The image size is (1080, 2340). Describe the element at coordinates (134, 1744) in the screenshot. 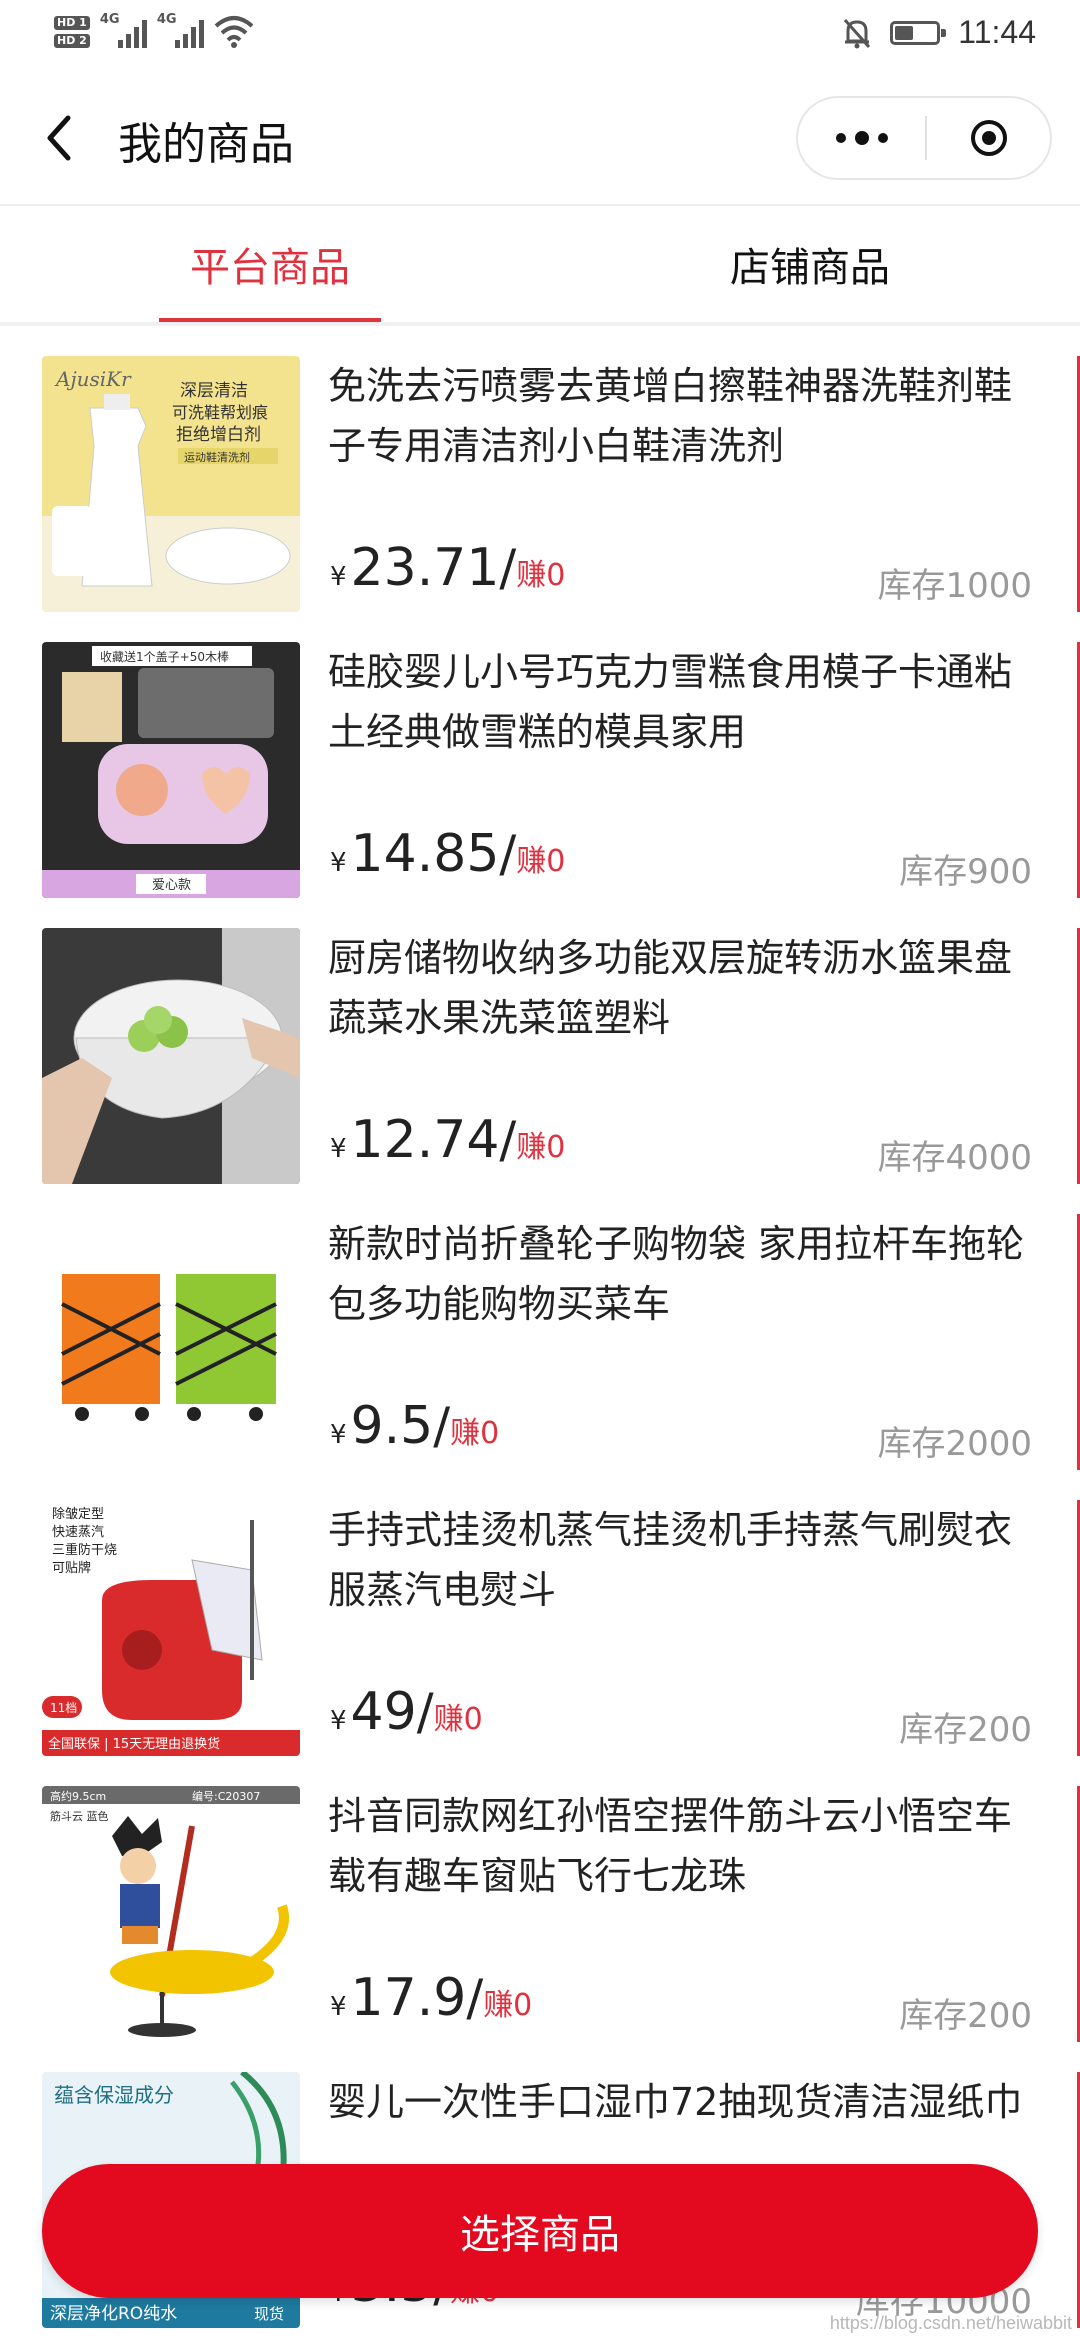

I see `thumb-caption-6: 全国联保 | 15天无理由退换货` at that location.